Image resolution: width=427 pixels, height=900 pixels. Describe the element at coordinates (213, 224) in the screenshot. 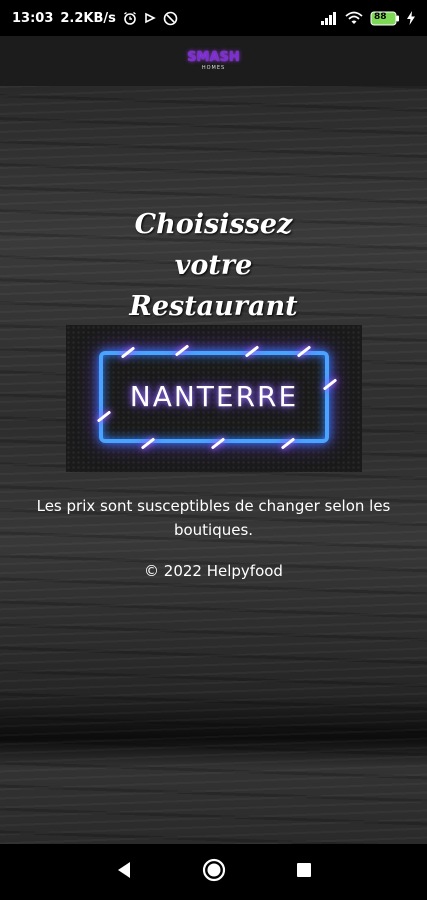

I see `title-line-1: Choisissez` at that location.